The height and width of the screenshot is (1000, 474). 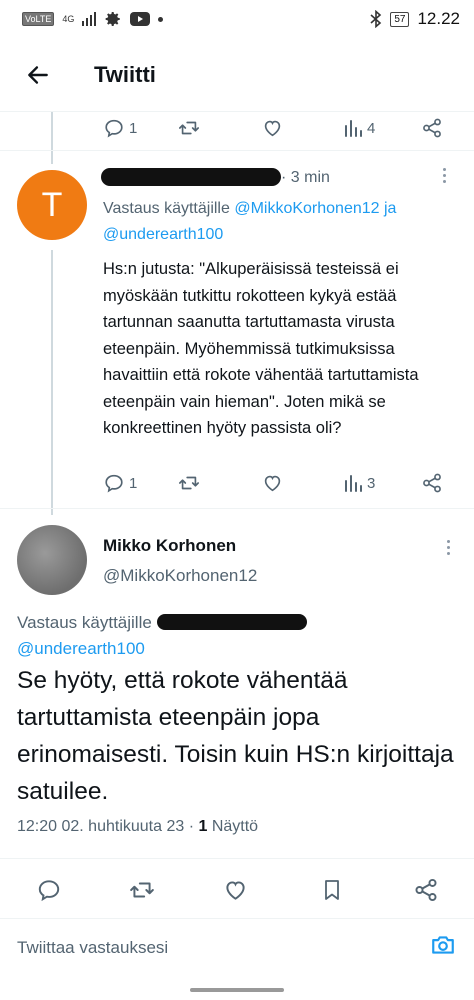 What do you see at coordinates (237, 75) in the screenshot?
I see `app-header: Twiitti` at bounding box center [237, 75].